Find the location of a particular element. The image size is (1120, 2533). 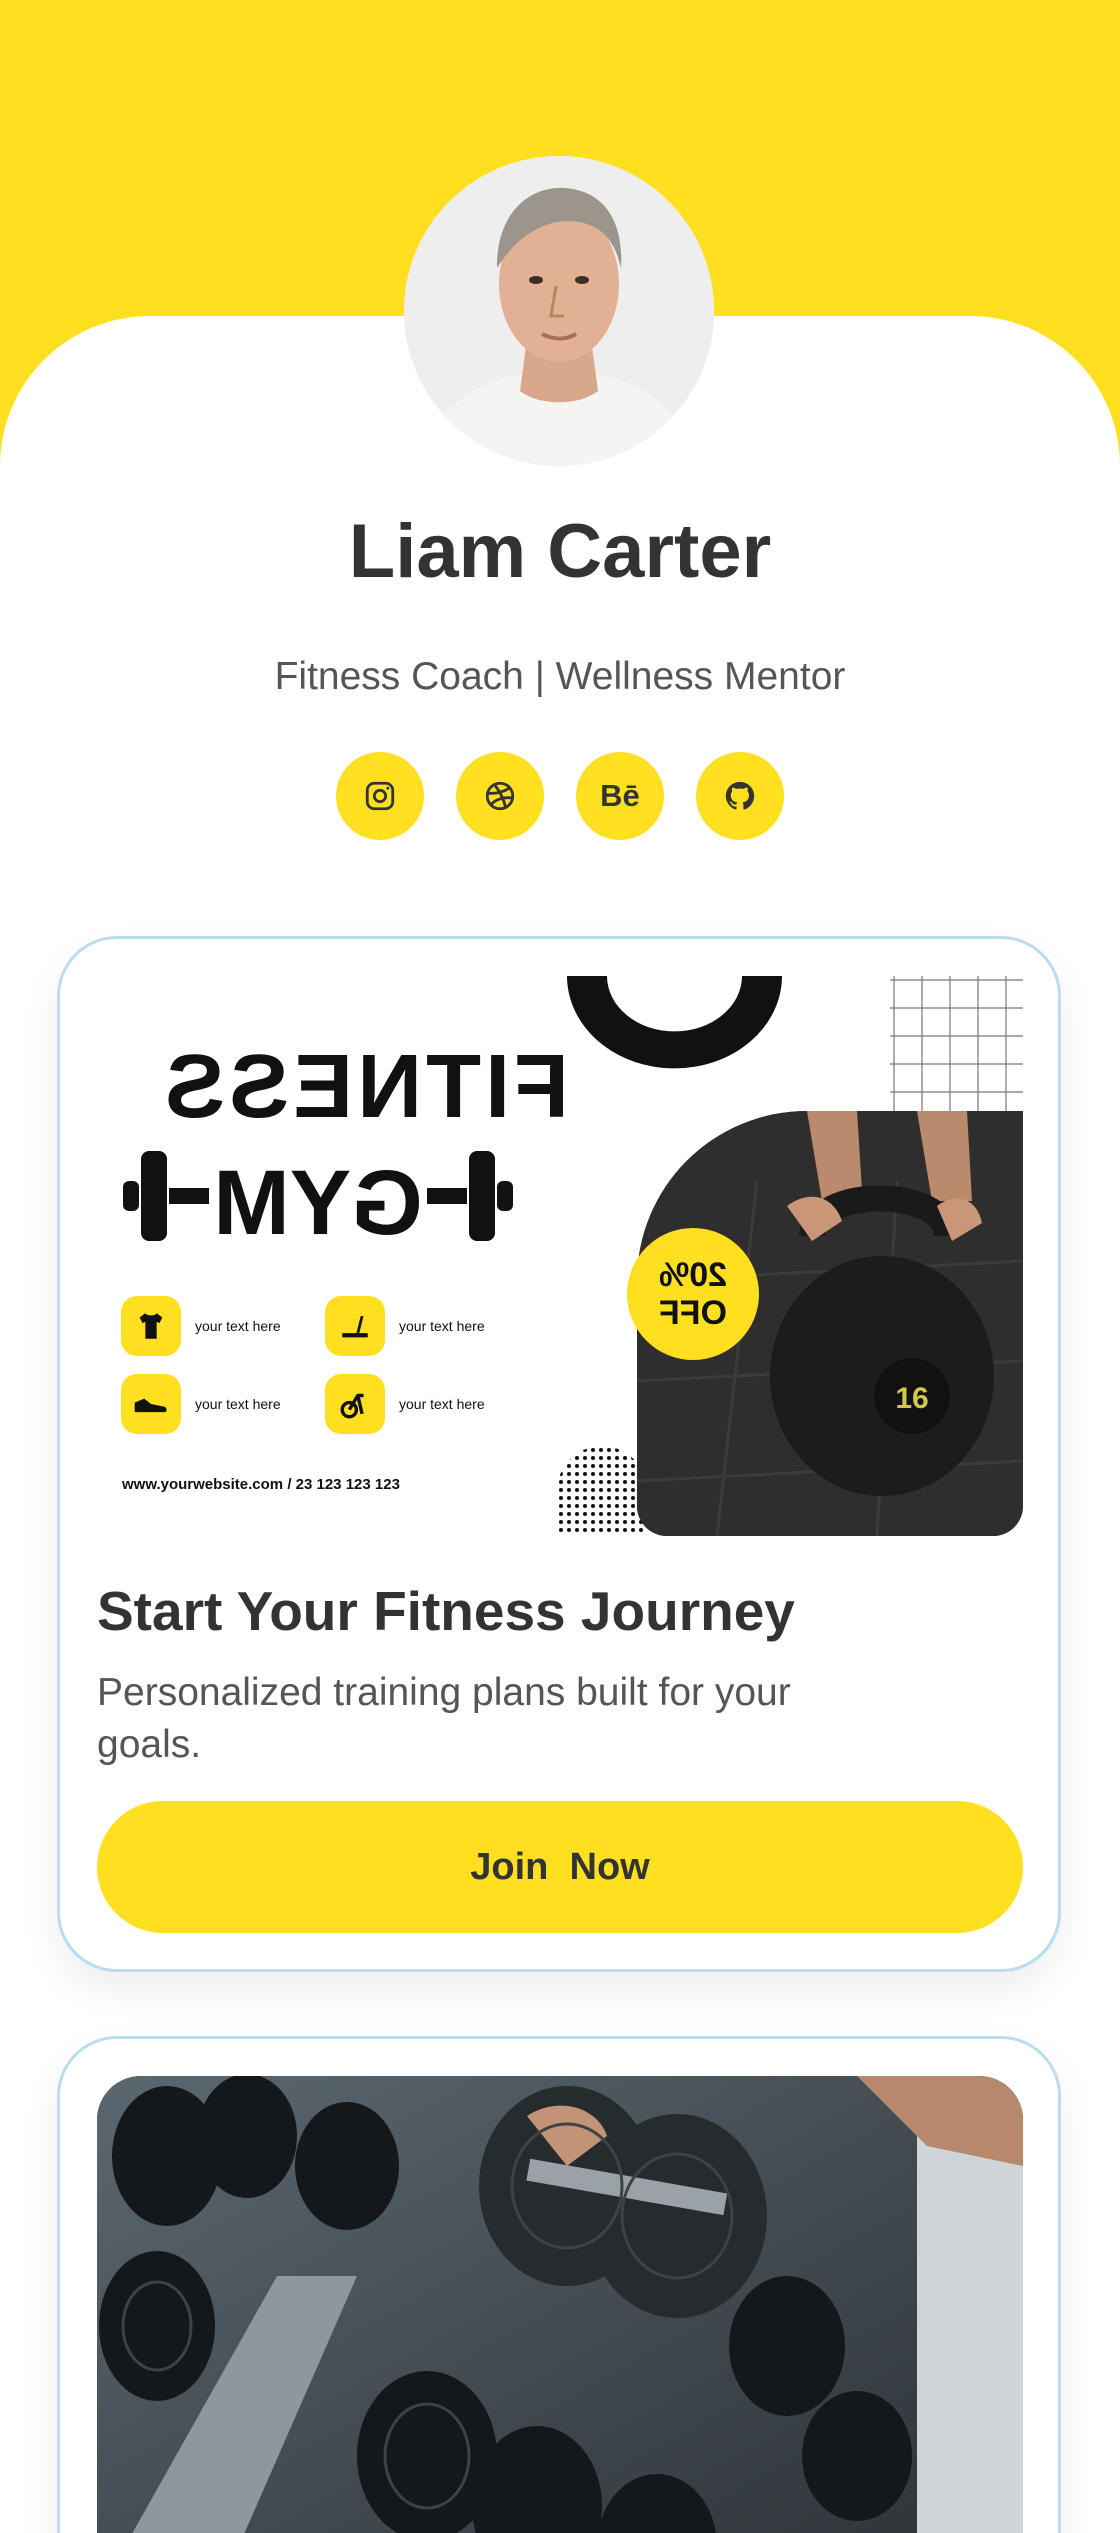

dumbbell-rack-photo is located at coordinates (560, 2304).